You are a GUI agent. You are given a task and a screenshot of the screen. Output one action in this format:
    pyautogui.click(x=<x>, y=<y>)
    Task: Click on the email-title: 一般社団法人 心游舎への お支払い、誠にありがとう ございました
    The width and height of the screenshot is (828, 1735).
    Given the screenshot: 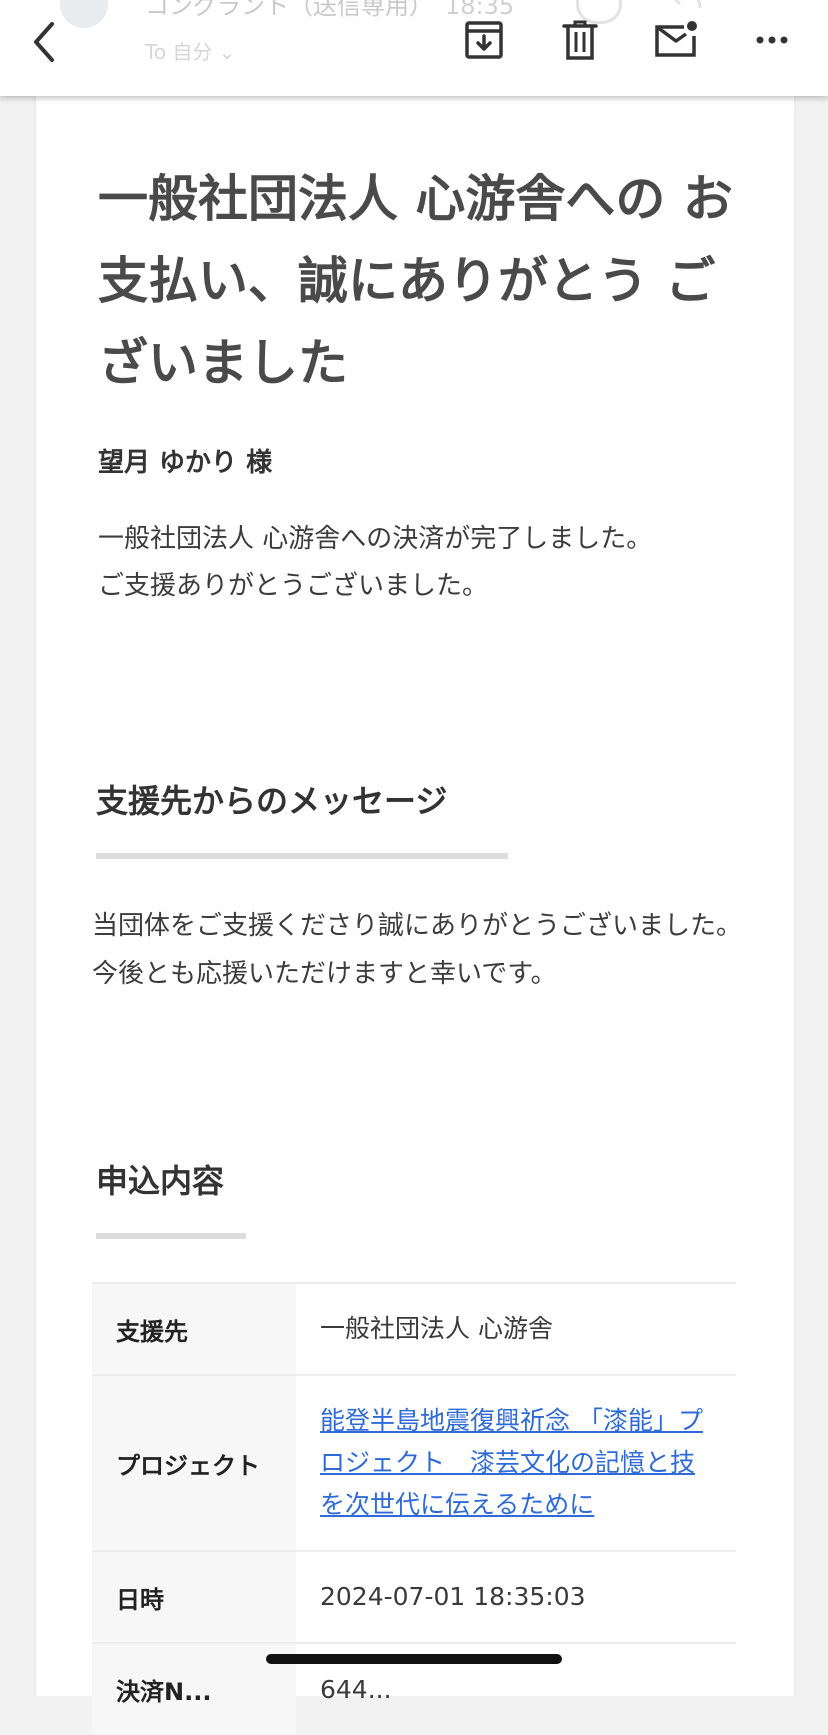 What is the action you would take?
    pyautogui.click(x=415, y=281)
    